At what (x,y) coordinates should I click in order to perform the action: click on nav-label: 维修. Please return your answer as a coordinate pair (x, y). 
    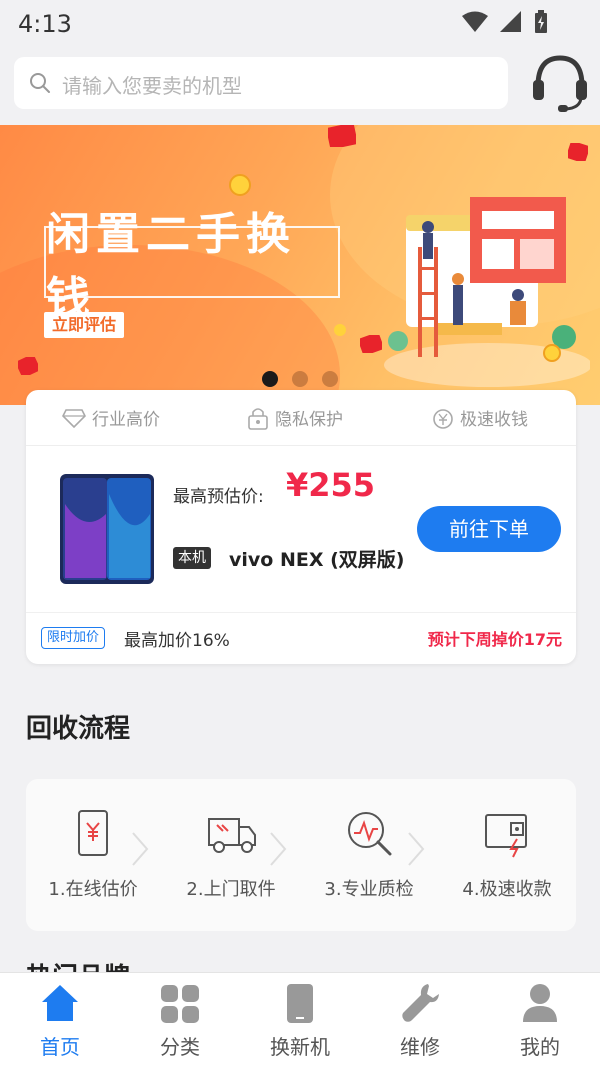
    Looking at the image, I should click on (420, 1047).